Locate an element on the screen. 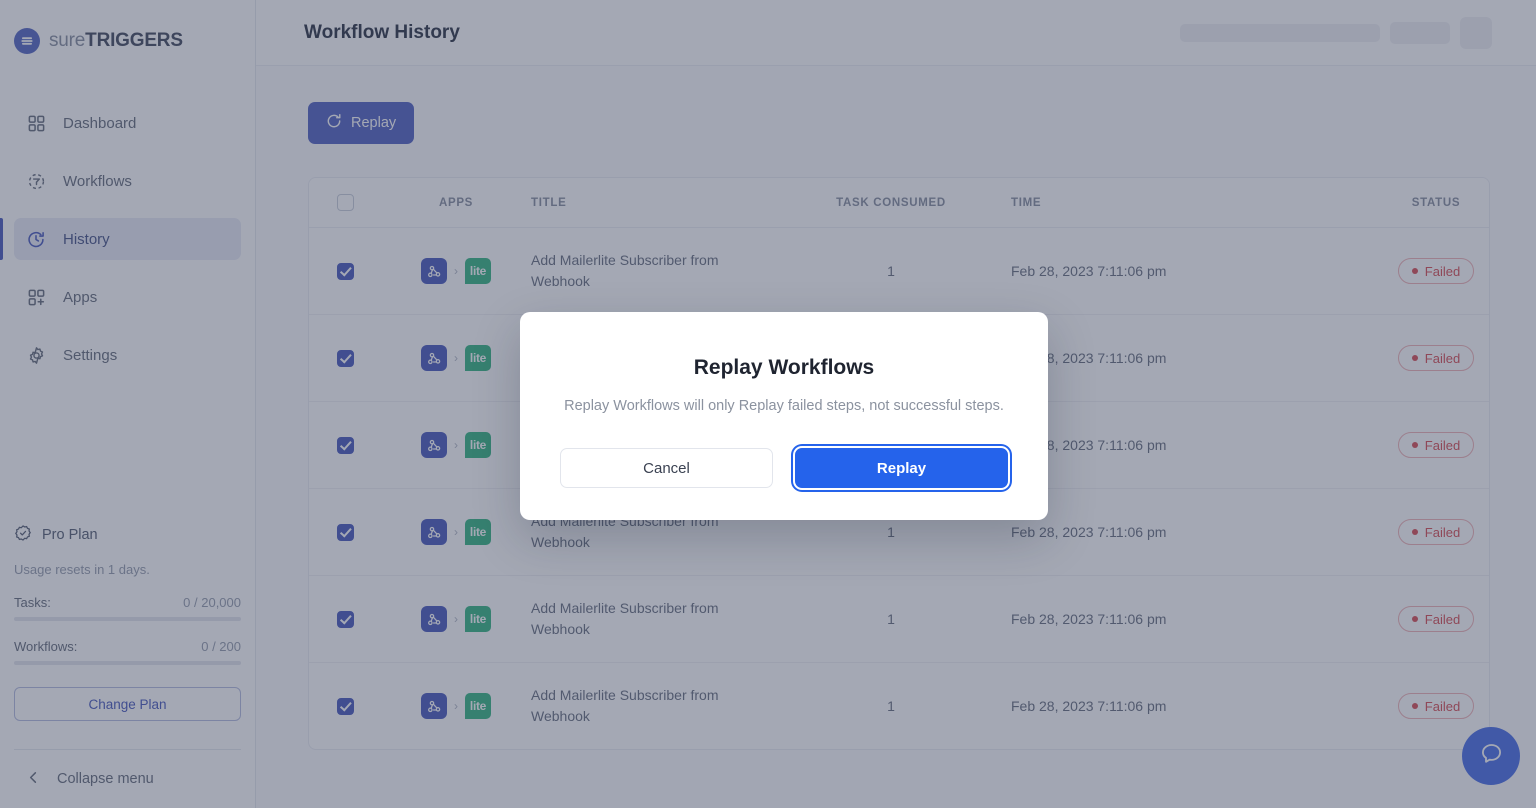 Image resolution: width=1536 pixels, height=808 pixels. modal-actions: Cancel Replay is located at coordinates (784, 468).